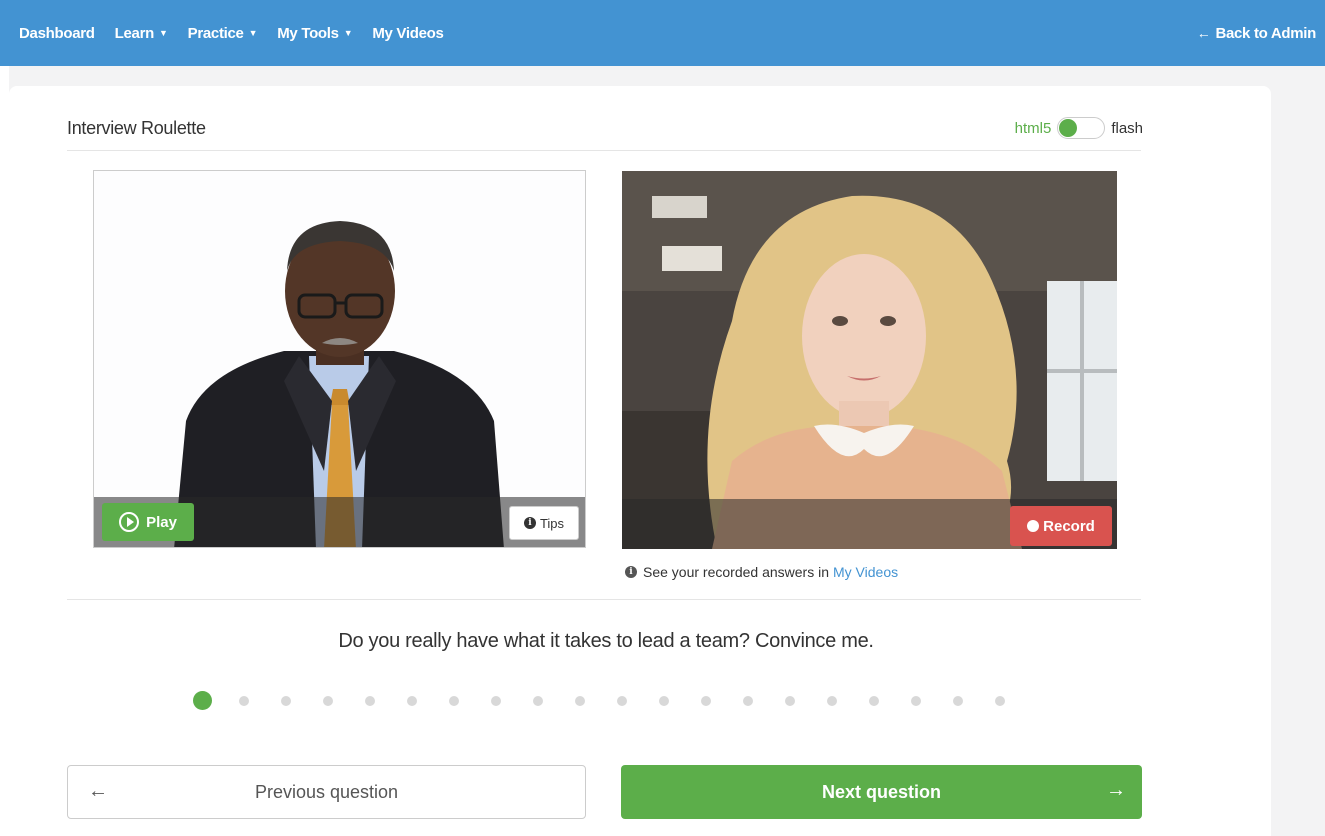  I want to click on play-button-label: Play, so click(161, 522).